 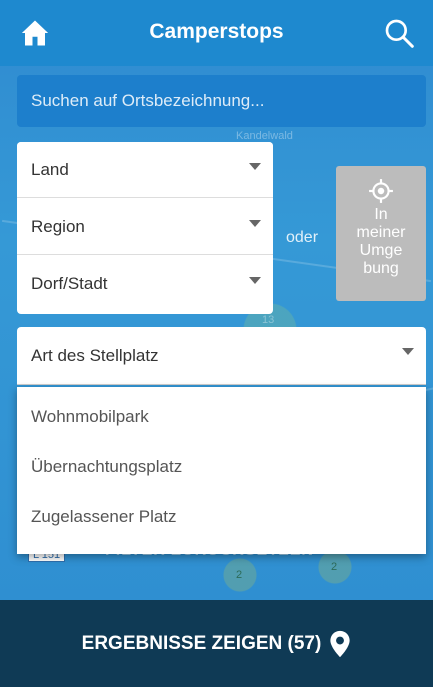 I want to click on nearby-button-label: In meiner Umge bung, so click(x=381, y=241).